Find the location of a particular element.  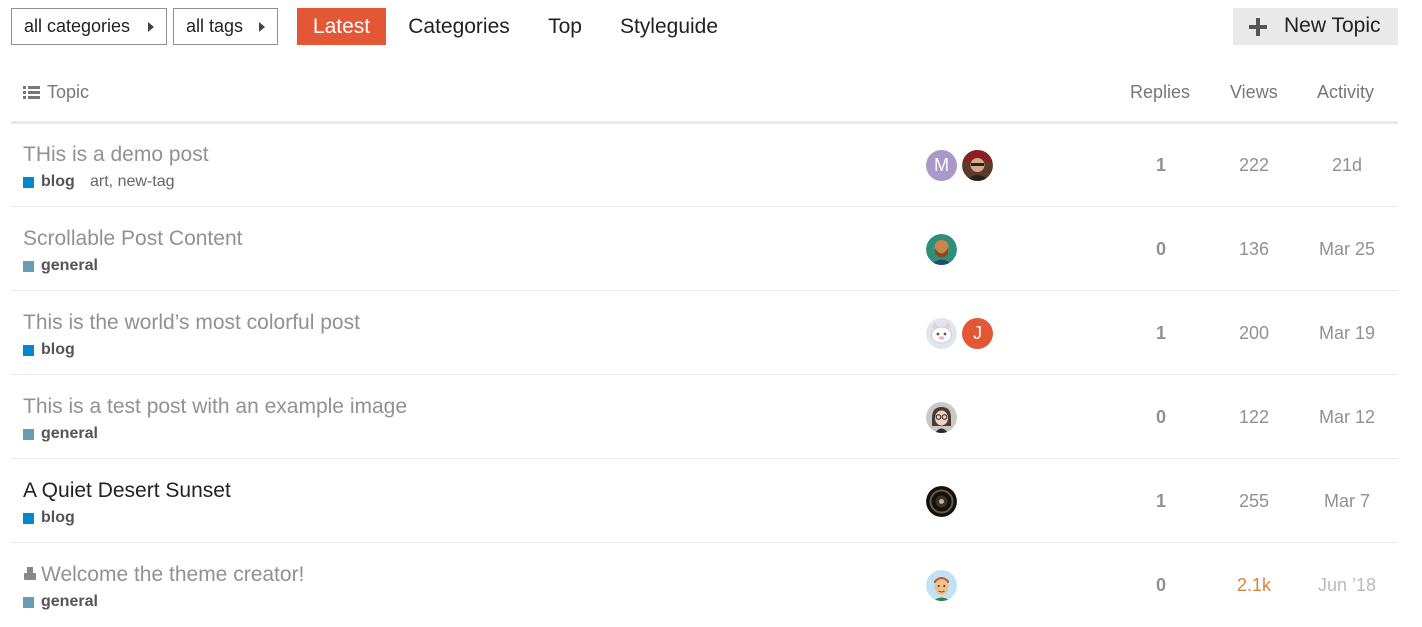

avatar-letter: J is located at coordinates (977, 333).